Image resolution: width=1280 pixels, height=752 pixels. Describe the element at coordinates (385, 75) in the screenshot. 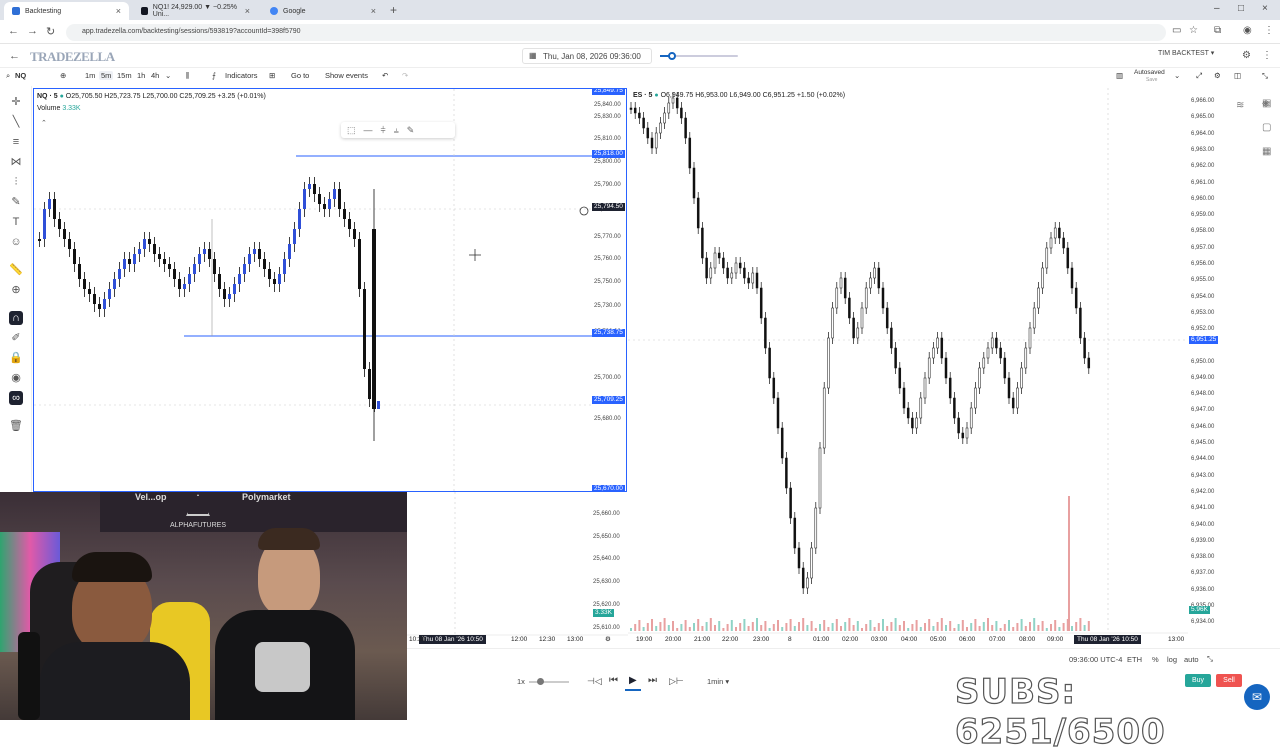

I see `undo-icon: ↶` at that location.